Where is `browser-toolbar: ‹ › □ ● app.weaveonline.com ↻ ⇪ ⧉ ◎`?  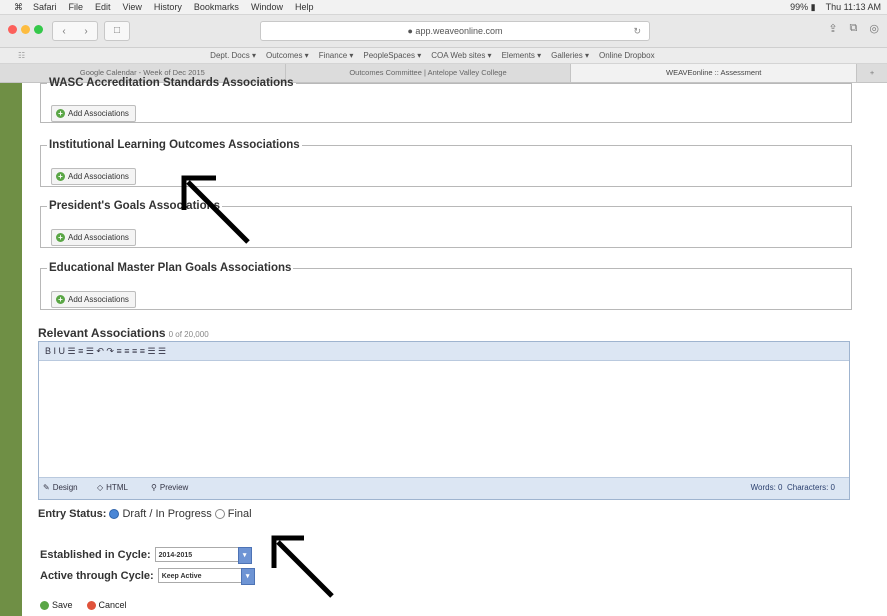
browser-toolbar: ‹ › □ ● app.weaveonline.com ↻ ⇪ ⧉ ◎ is located at coordinates (443, 31).